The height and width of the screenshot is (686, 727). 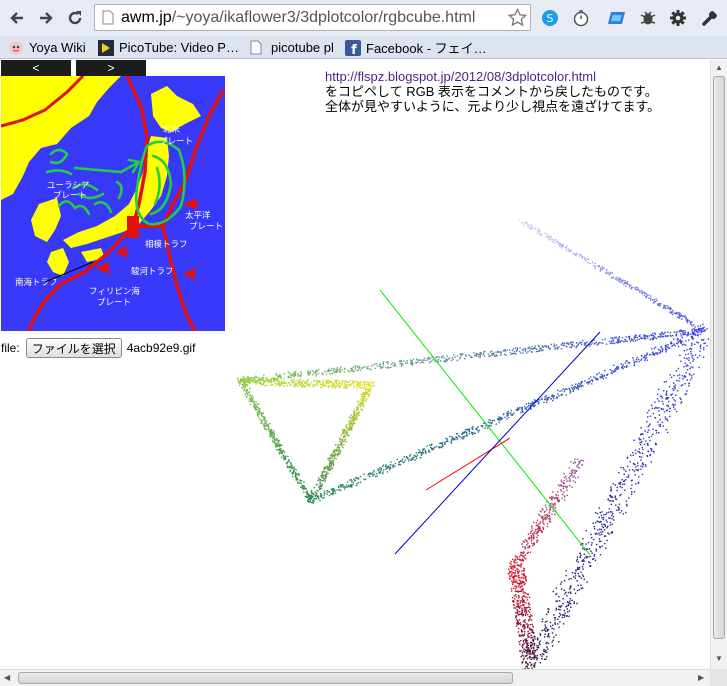 I want to click on vertical-scrollbar: ▲ ▼, so click(x=718, y=364).